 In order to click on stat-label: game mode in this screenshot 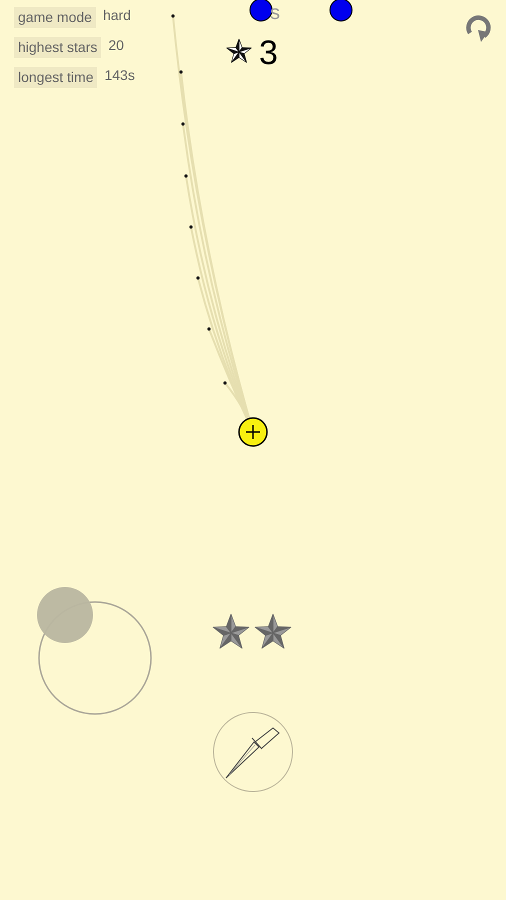, I will do `click(55, 17)`.